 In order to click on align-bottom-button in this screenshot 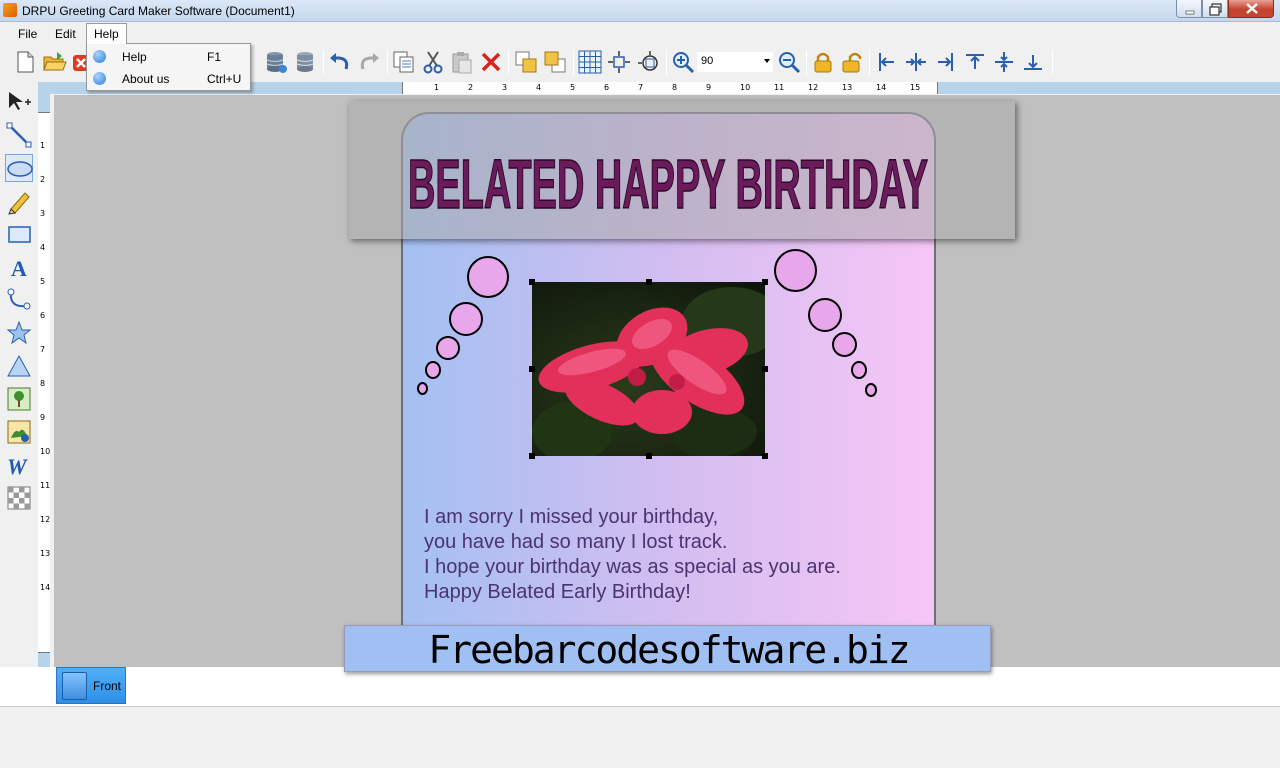, I will do `click(1033, 62)`.